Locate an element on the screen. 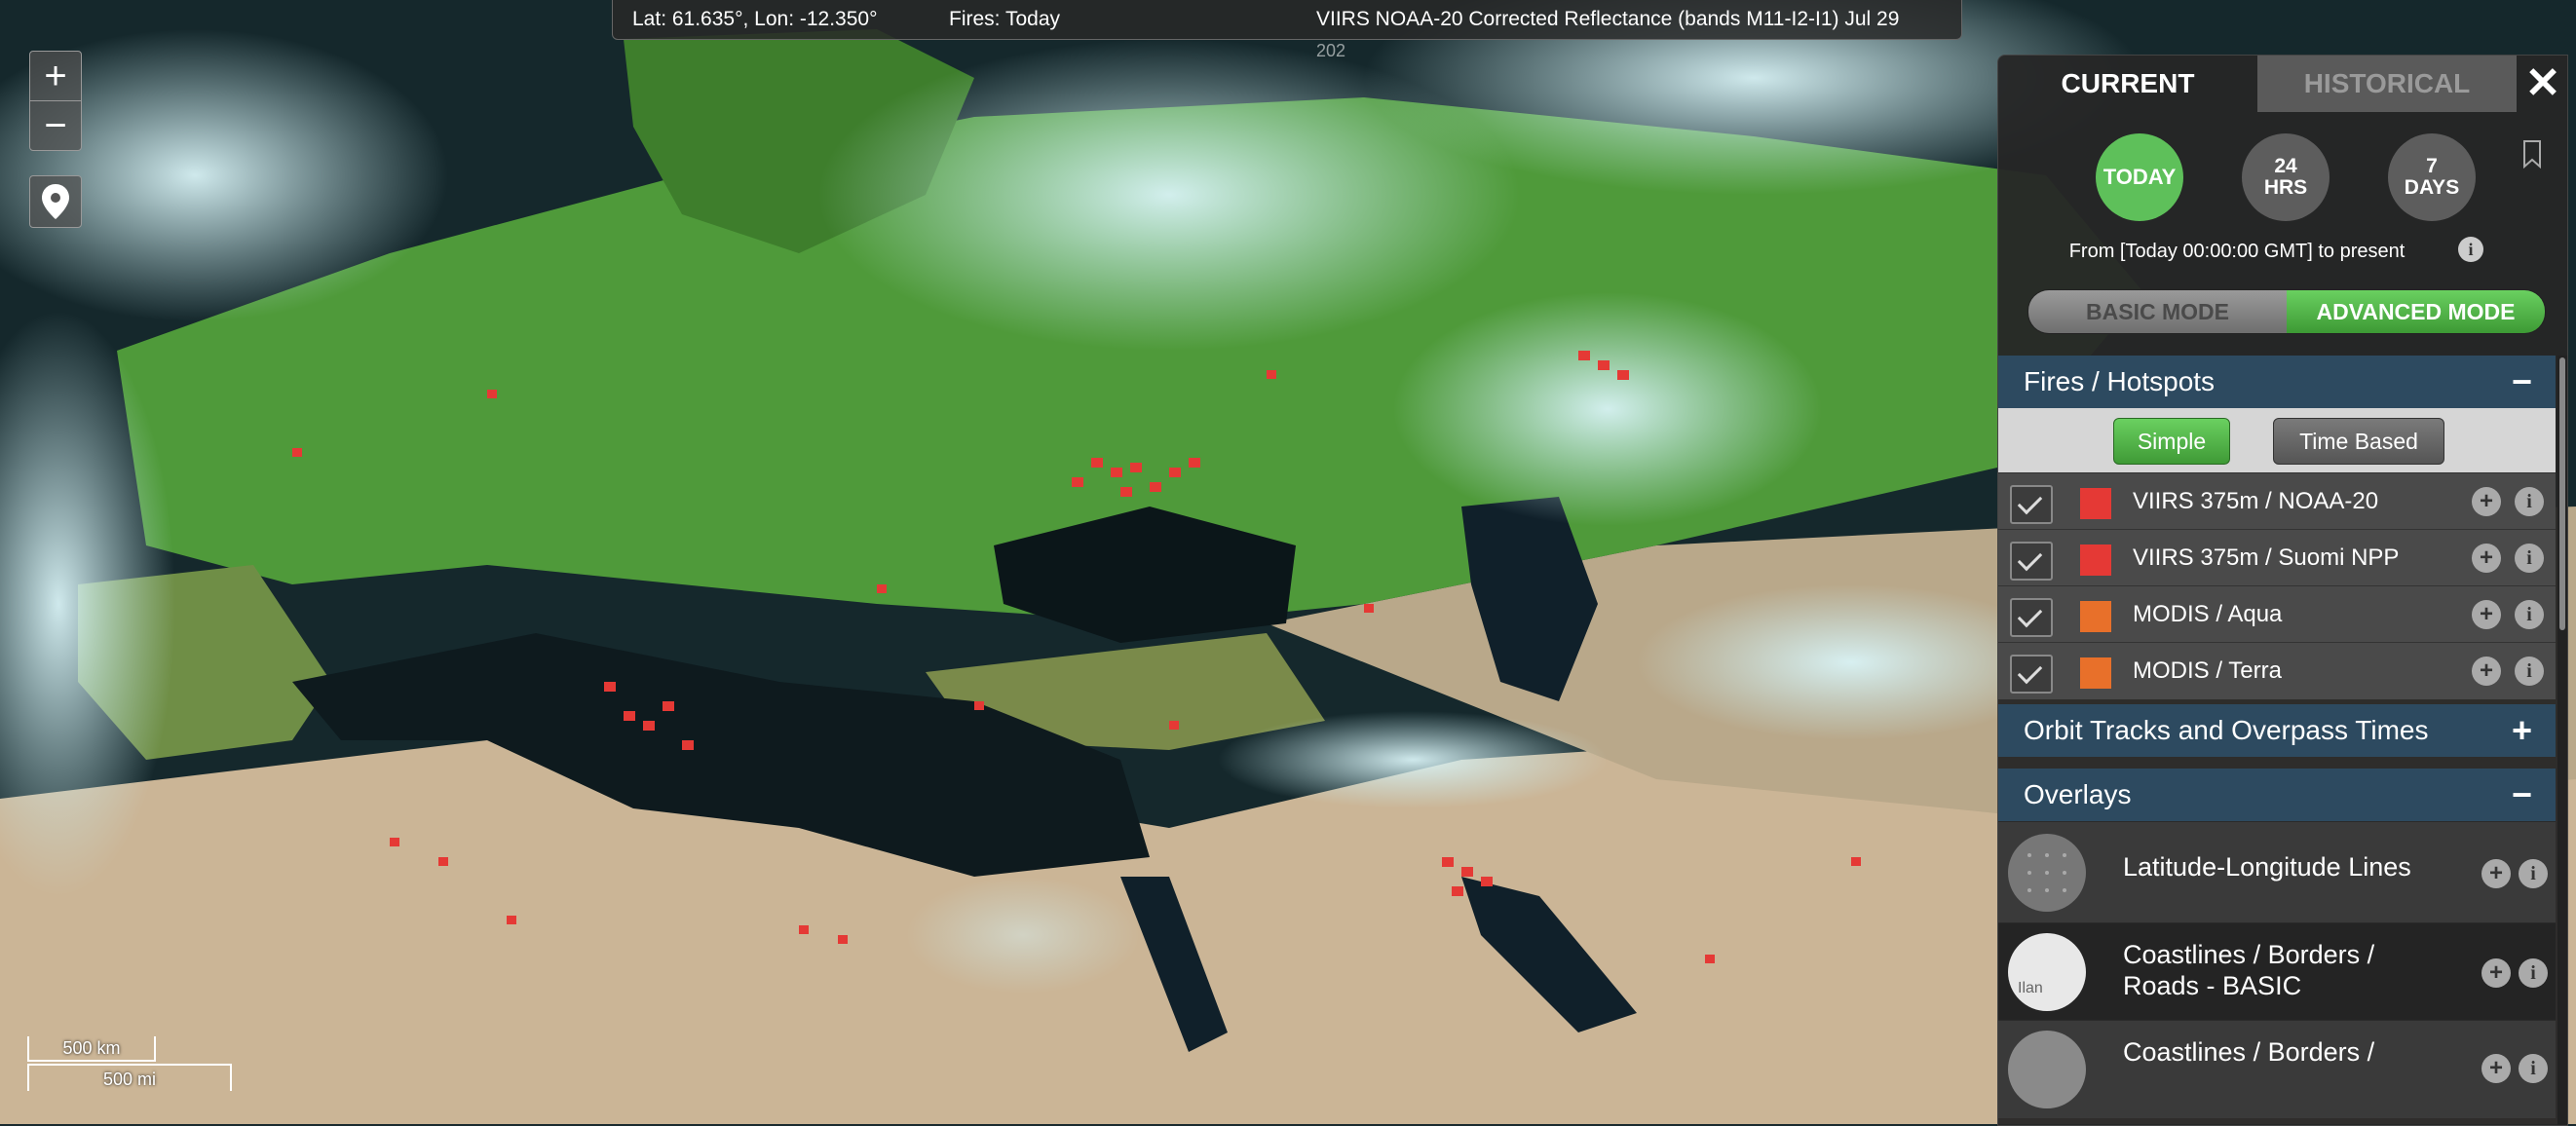 The height and width of the screenshot is (1126, 2576). coordinates-readout: Lat: 61.635°, Lon: -12.350° is located at coordinates (755, 19).